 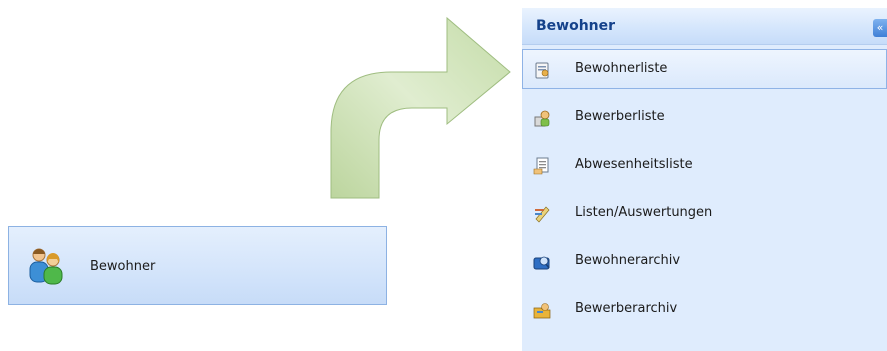 What do you see at coordinates (704, 117) in the screenshot?
I see `panel-item-bewerberliste: Bewerberliste` at bounding box center [704, 117].